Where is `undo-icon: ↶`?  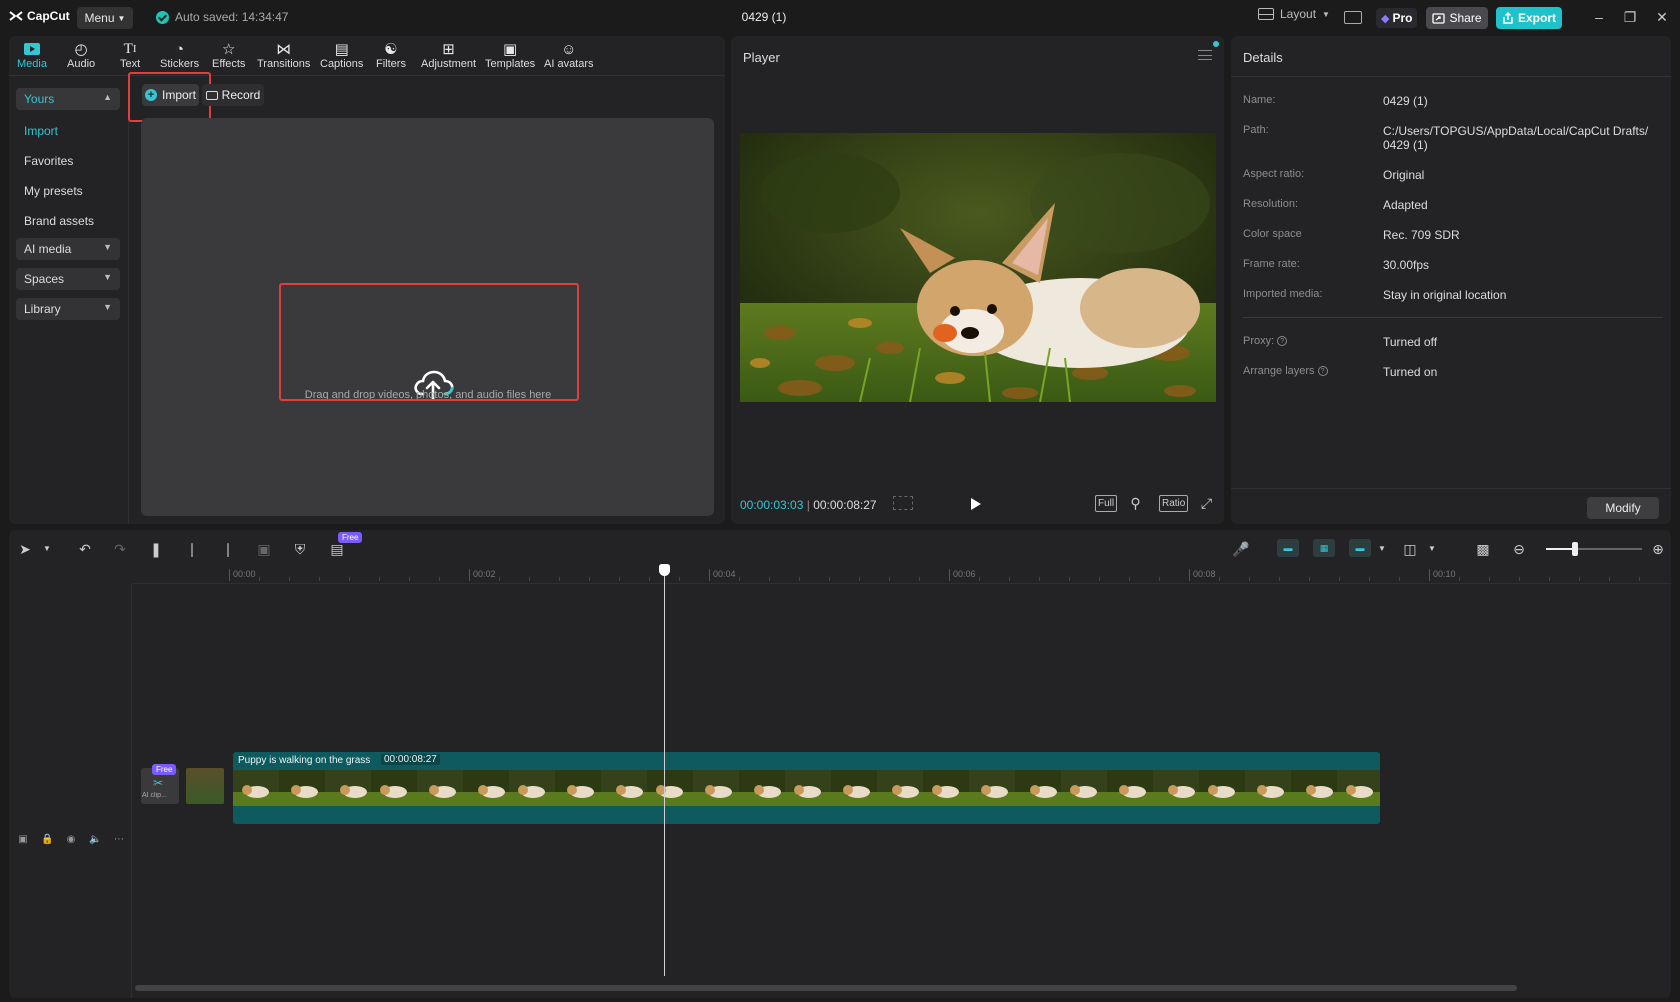
undo-icon: ↶ is located at coordinates (85, 549).